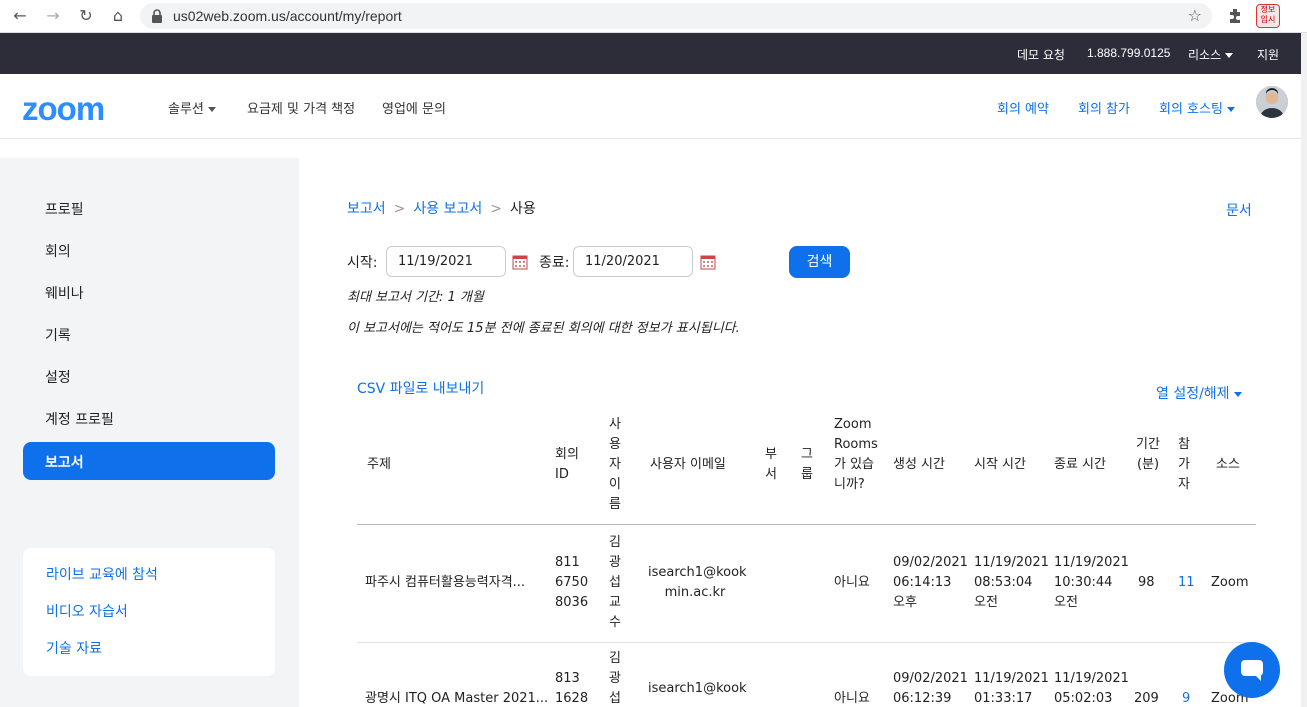  Describe the element at coordinates (447, 209) in the screenshot. I see `breadcrumb-usage-reports: 사용 보고서` at that location.